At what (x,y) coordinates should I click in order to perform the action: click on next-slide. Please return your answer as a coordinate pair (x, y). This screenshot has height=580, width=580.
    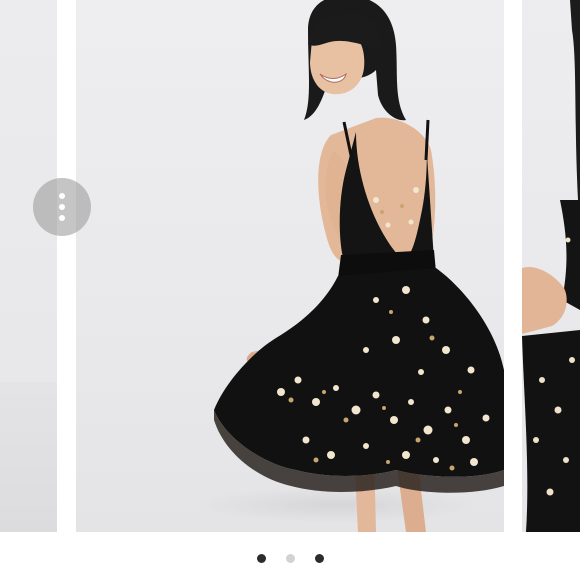
    Looking at the image, I should click on (551, 266).